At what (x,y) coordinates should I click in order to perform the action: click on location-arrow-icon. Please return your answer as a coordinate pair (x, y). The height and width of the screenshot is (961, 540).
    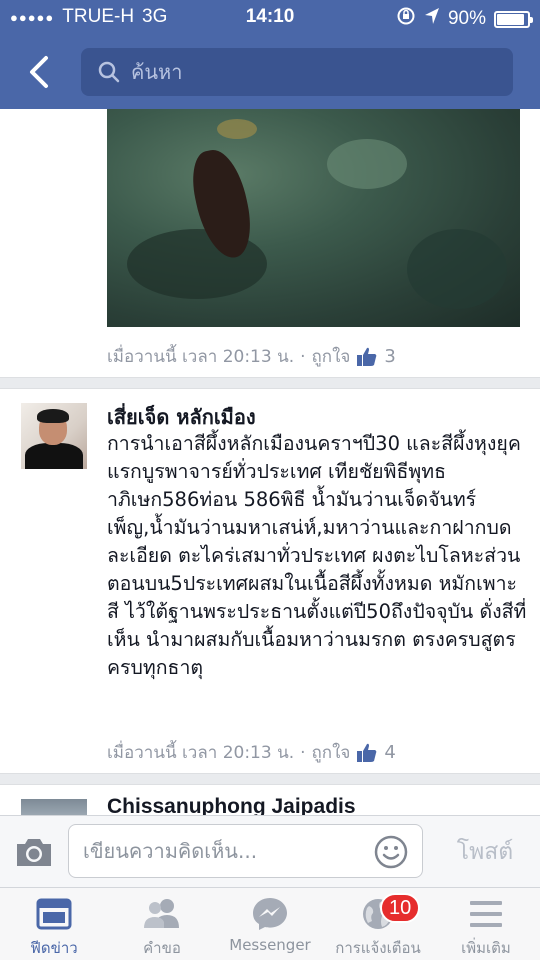
    Looking at the image, I should click on (432, 19).